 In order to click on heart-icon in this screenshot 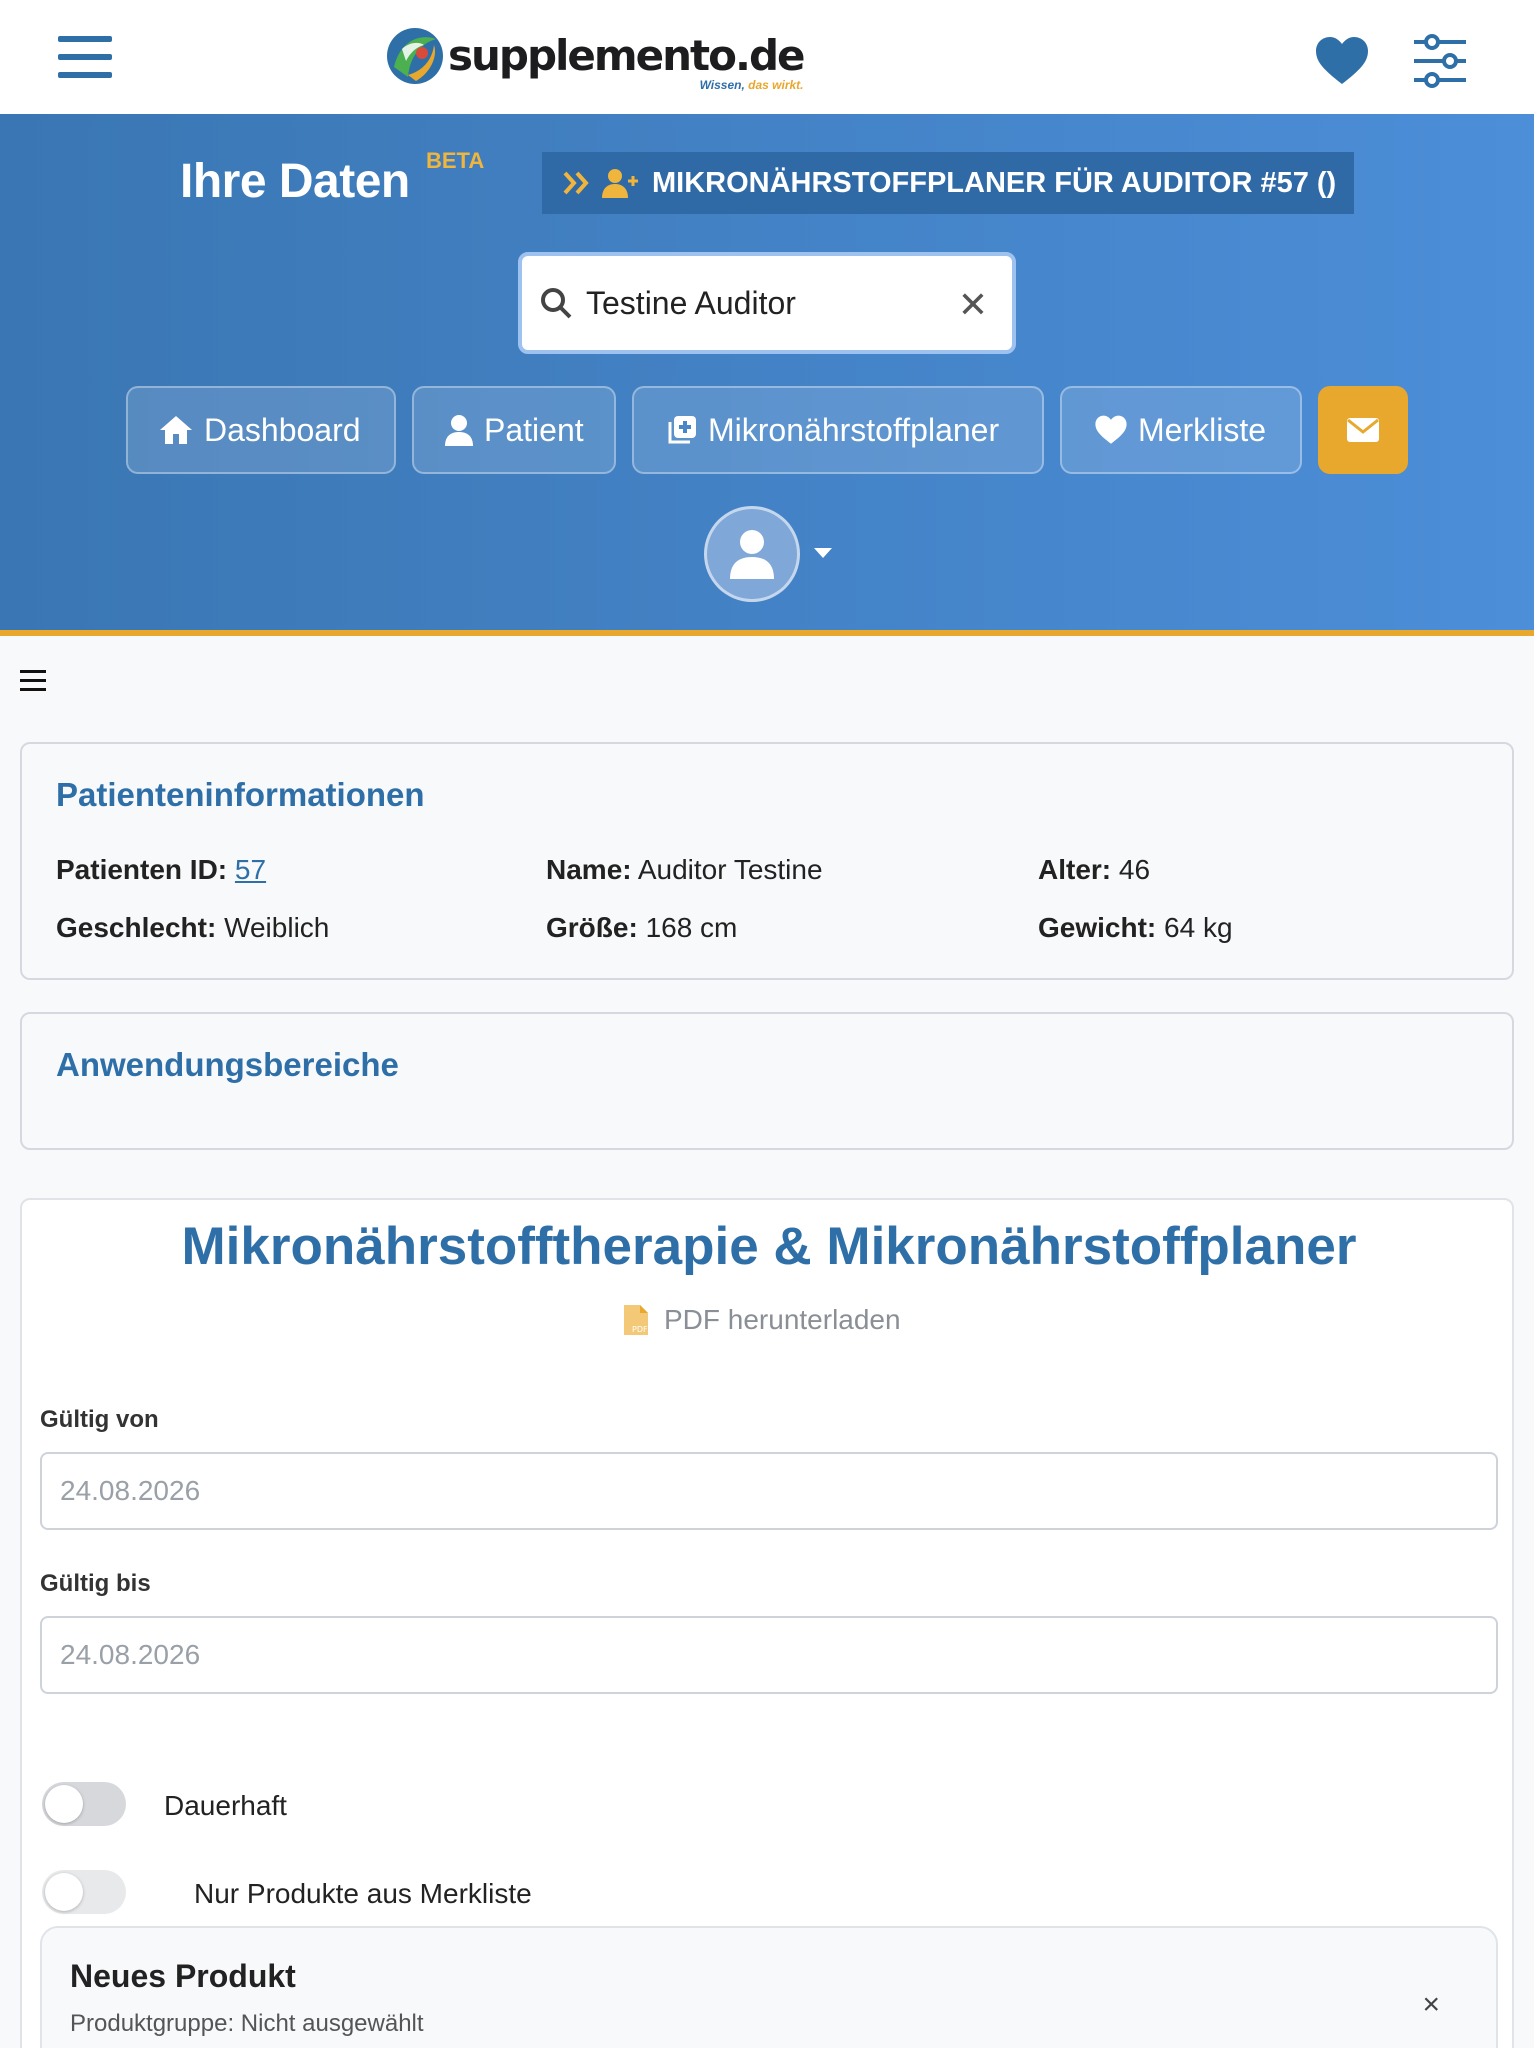, I will do `click(1111, 429)`.